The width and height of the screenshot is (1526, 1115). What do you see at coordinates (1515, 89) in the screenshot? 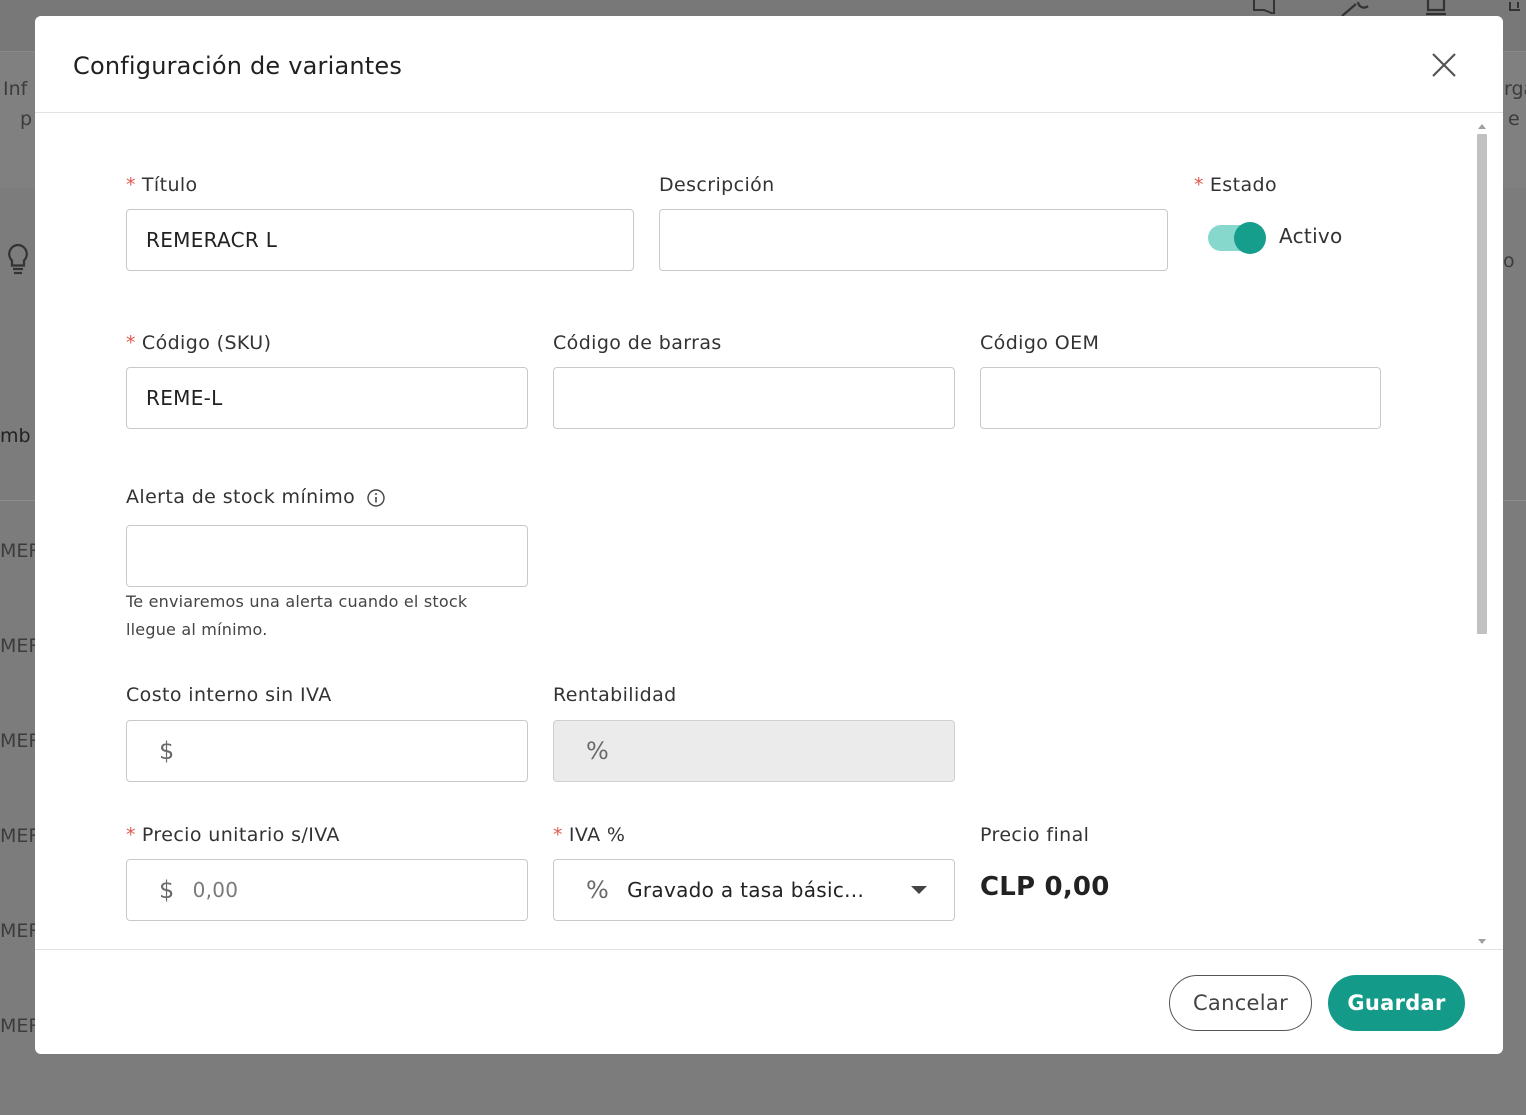
I see `background-text: rga` at bounding box center [1515, 89].